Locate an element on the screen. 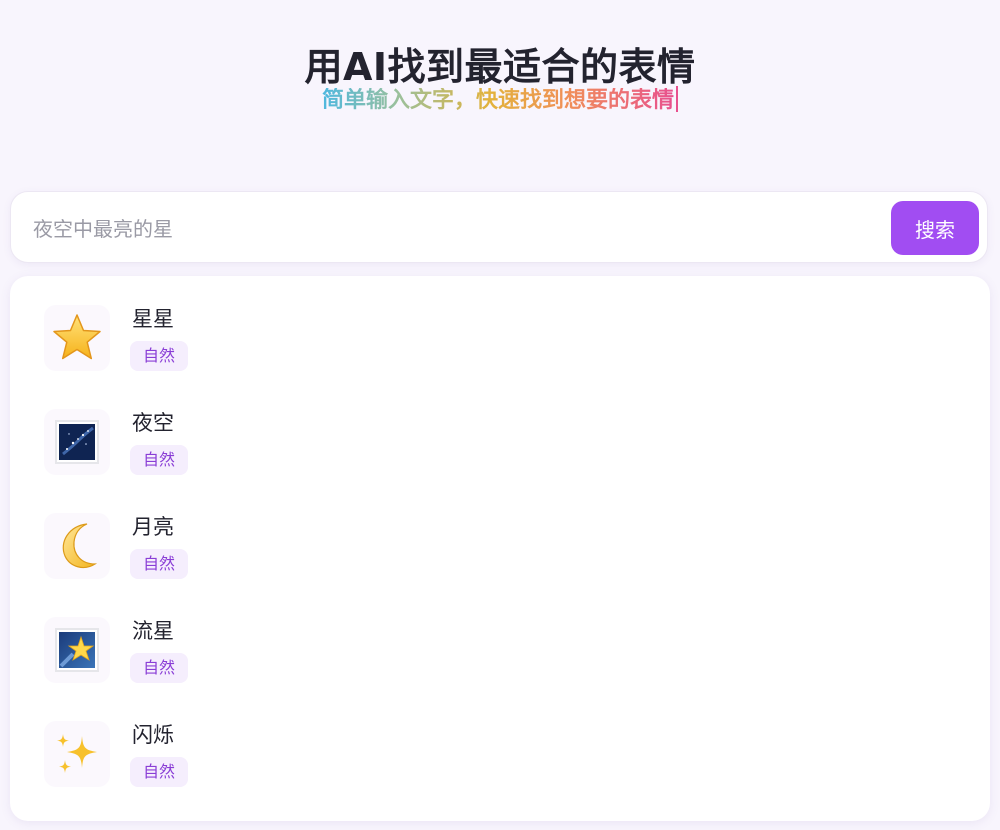 Image resolution: width=1000 pixels, height=830 pixels. result-name: 夜空 is located at coordinates (153, 423).